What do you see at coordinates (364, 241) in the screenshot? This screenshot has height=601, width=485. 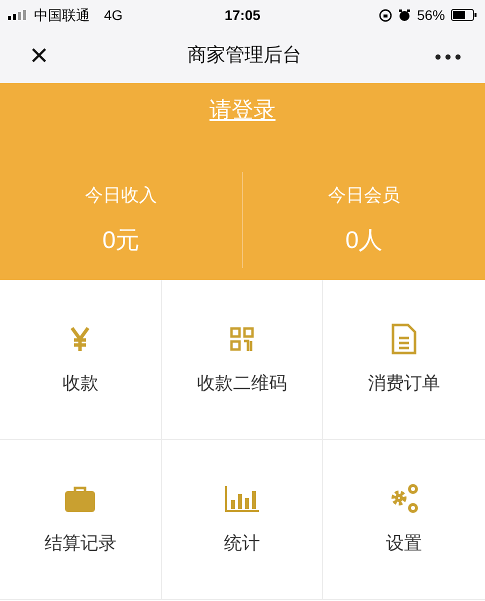 I see `stat-value: 0人` at bounding box center [364, 241].